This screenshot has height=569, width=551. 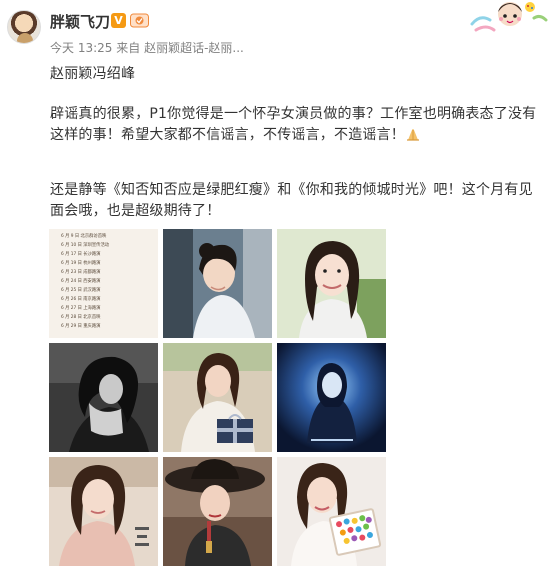 I want to click on fan-badge-icon, so click(x=139, y=20).